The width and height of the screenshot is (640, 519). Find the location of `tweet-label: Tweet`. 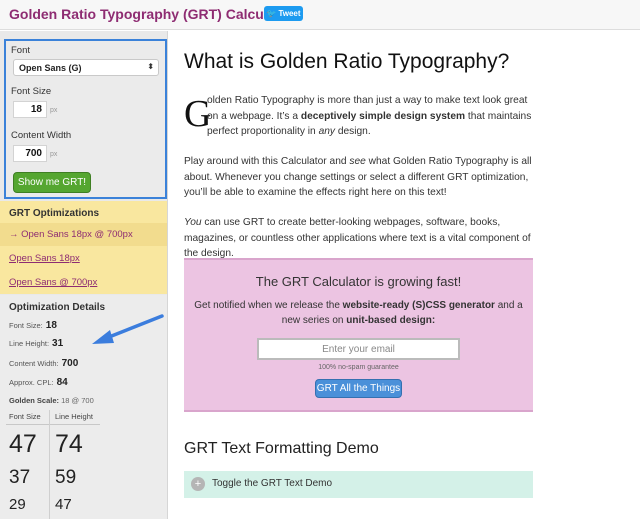

tweet-label: Tweet is located at coordinates (289, 13).